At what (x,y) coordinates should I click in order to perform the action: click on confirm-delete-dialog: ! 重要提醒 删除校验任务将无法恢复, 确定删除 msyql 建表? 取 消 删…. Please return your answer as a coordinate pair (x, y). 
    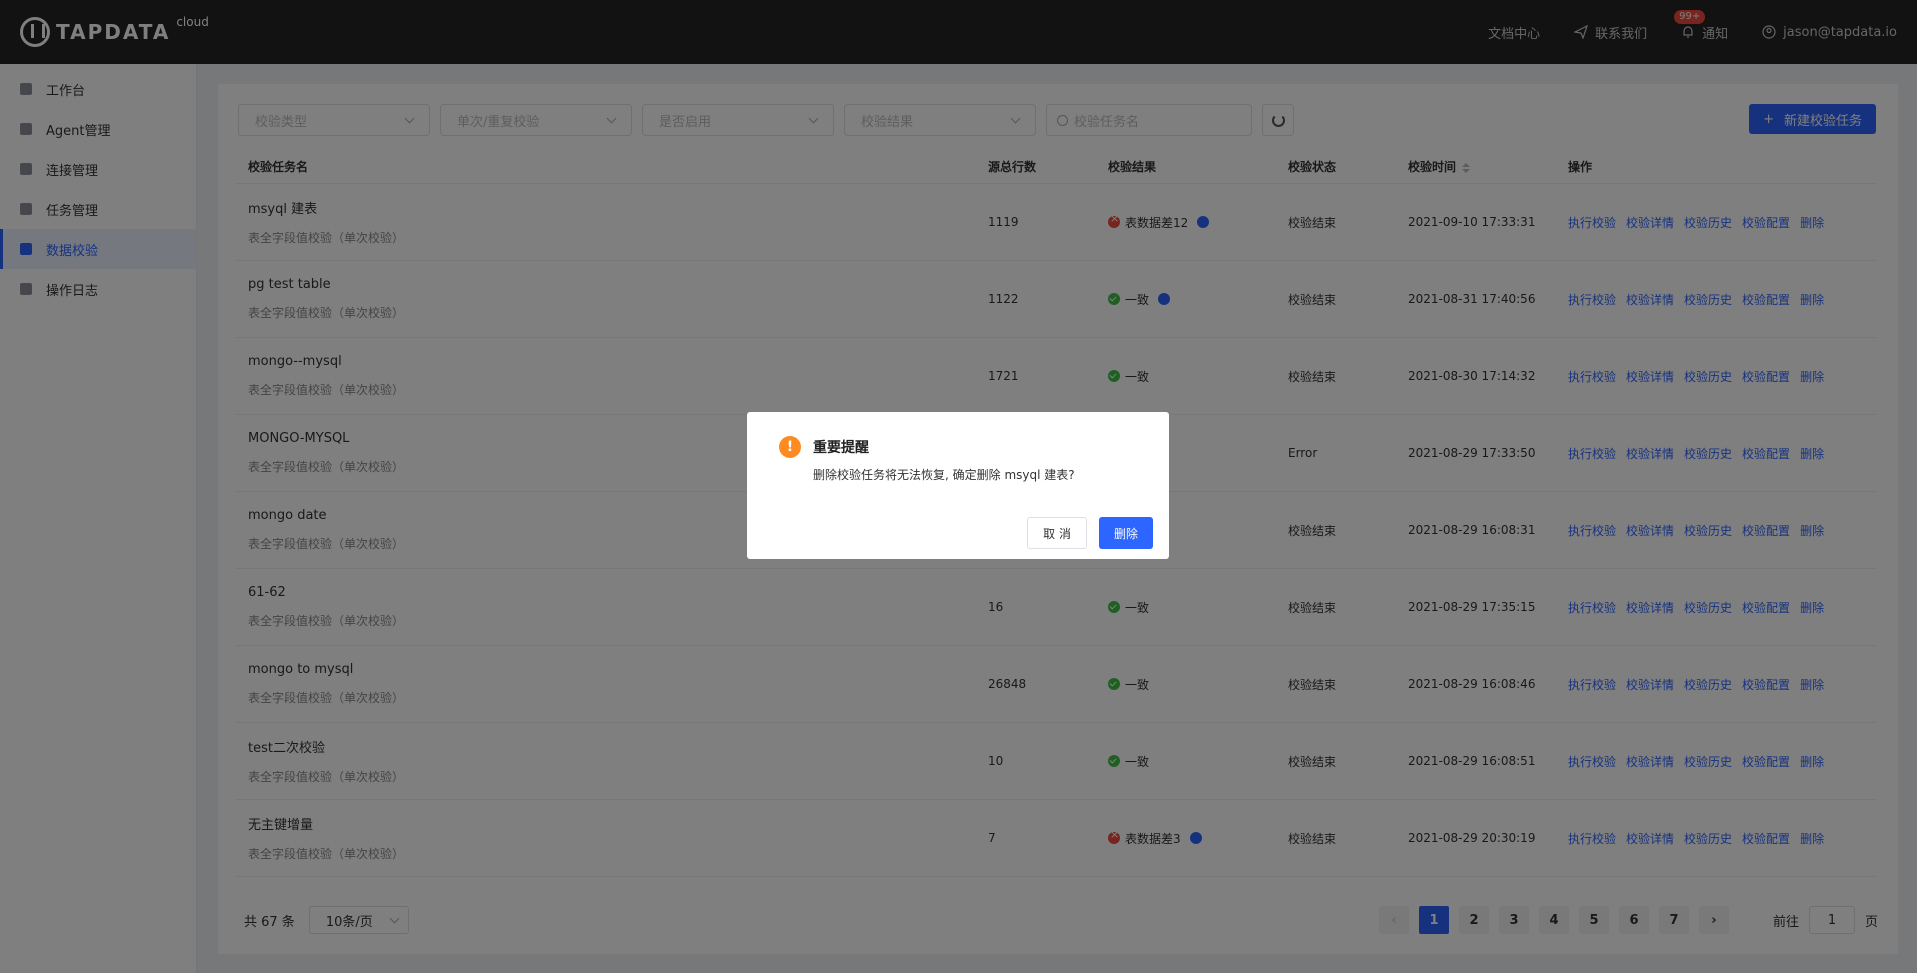
    Looking at the image, I should click on (958, 485).